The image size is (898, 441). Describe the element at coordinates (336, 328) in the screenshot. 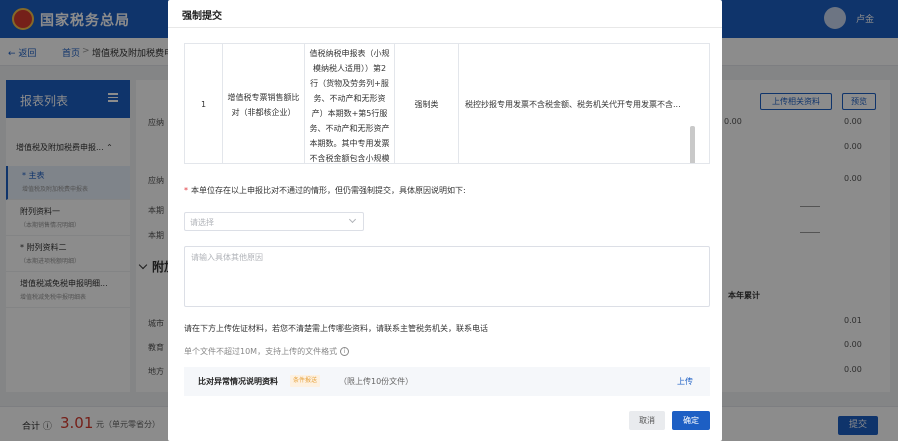

I see `upload-hint: 请在下方上传佐证材料，若您不清楚需上传哪些资料，请联系主管税务机关，联系电话` at that location.